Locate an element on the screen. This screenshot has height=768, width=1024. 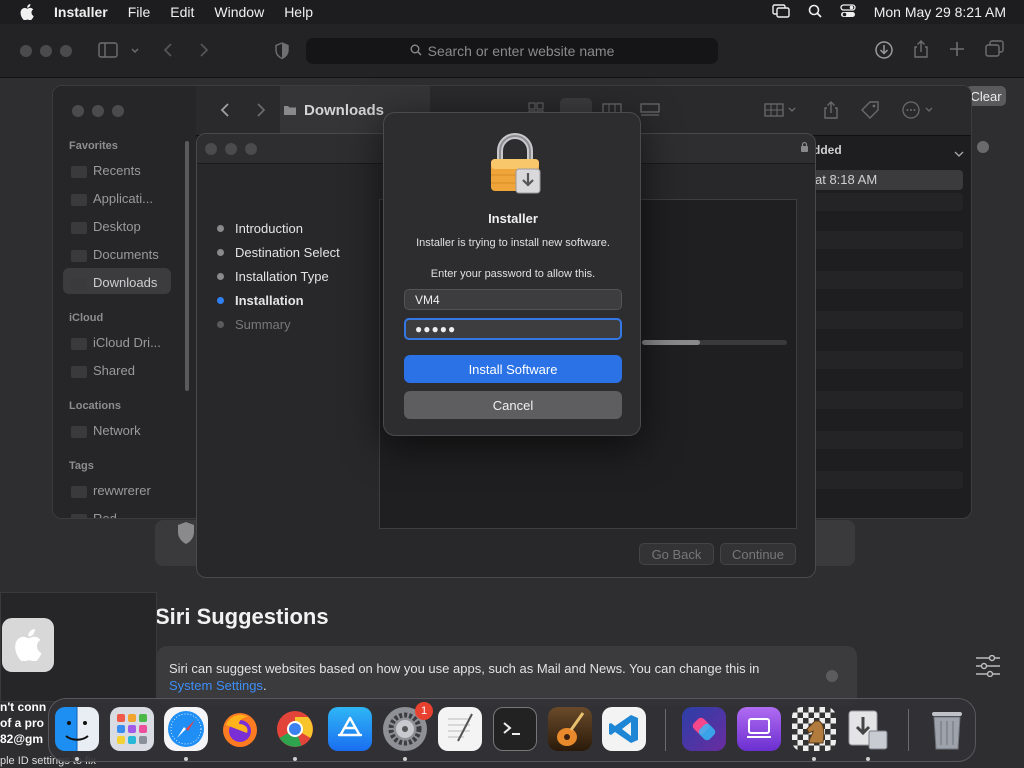
sidebar-item-documents: Documents is located at coordinates (126, 254).